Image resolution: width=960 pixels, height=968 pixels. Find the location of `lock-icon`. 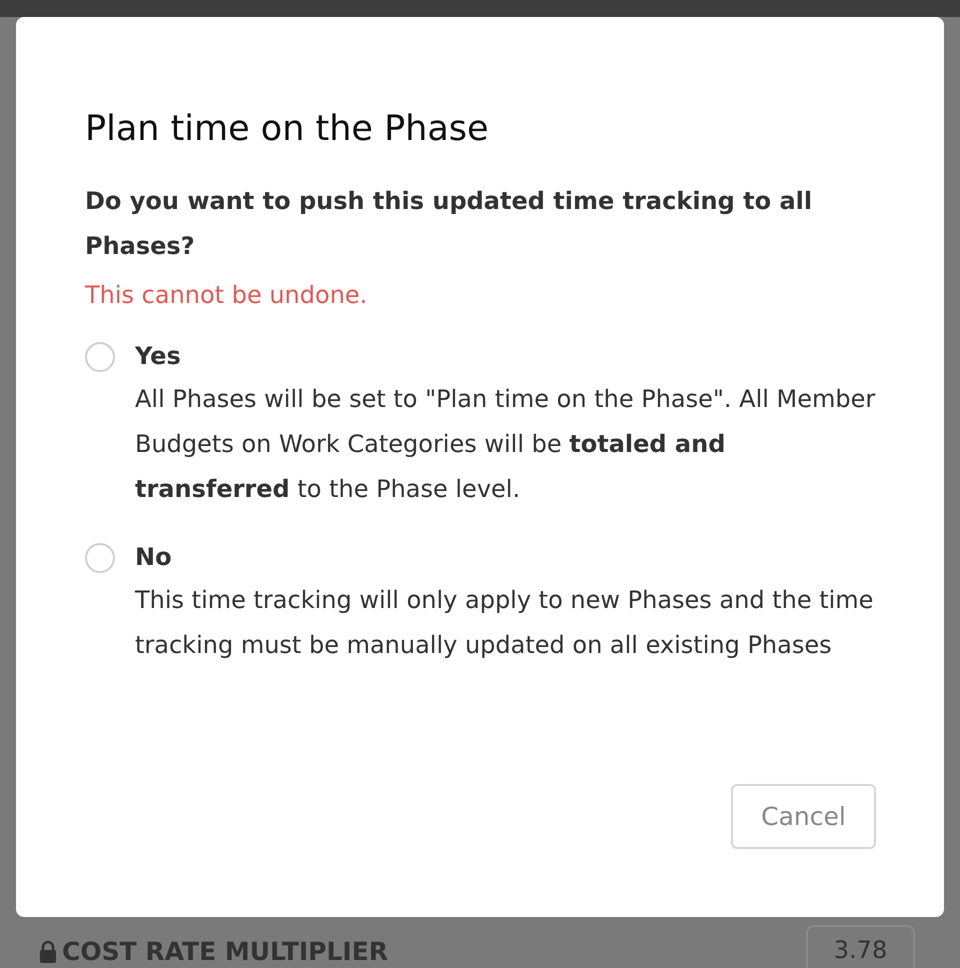

lock-icon is located at coordinates (48, 952).